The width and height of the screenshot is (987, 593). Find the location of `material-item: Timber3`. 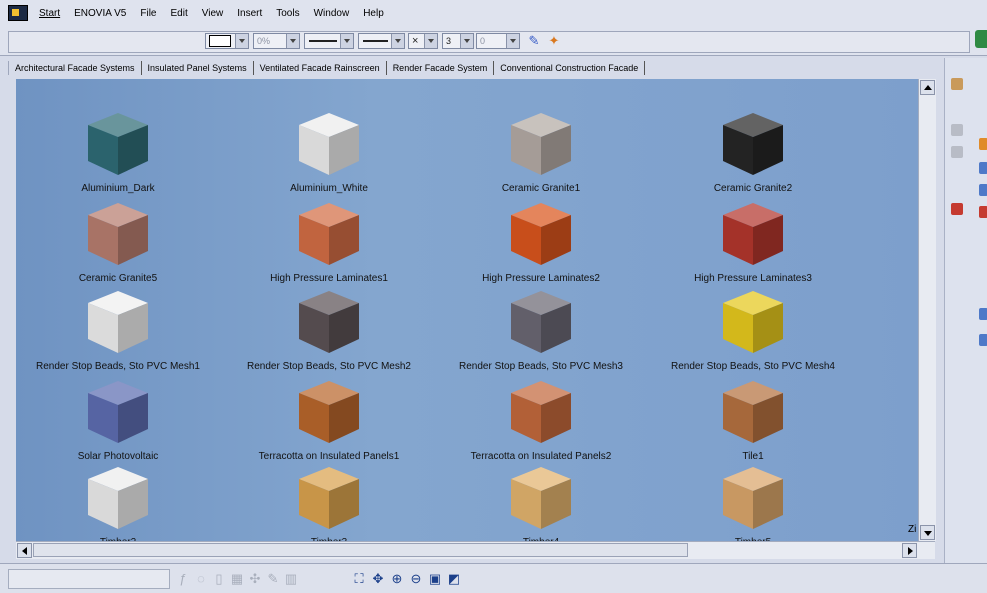

material-item: Timber3 is located at coordinates (329, 502).